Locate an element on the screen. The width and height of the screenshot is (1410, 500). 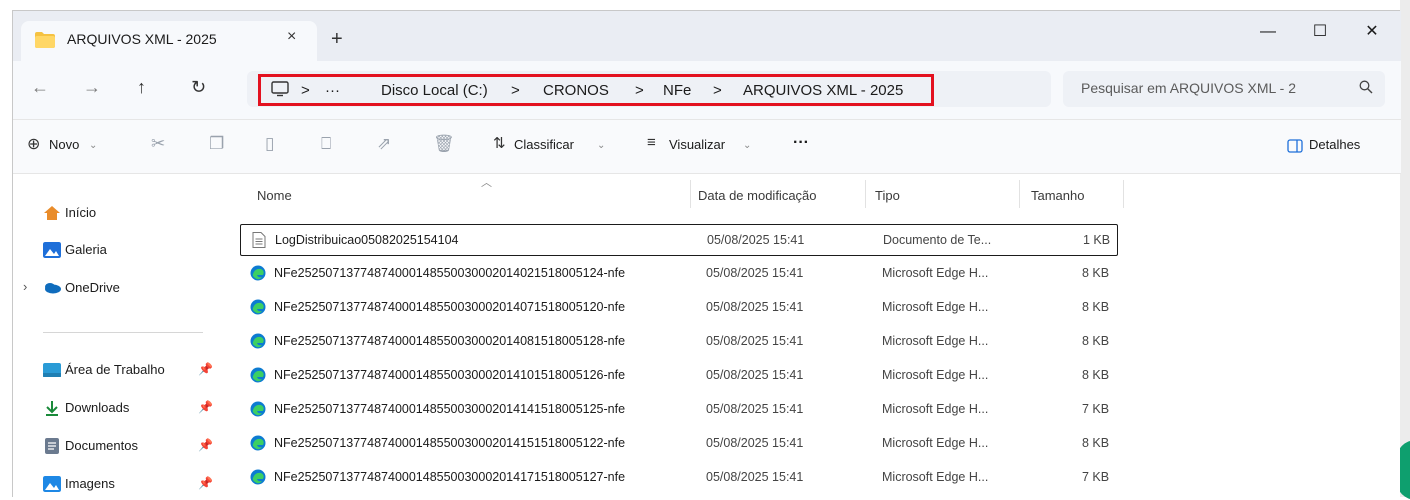
background-strip is located at coordinates (705, 5).